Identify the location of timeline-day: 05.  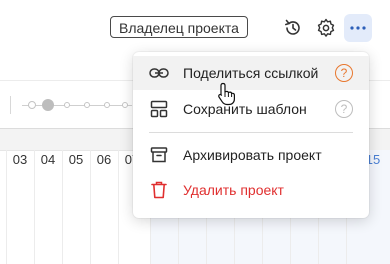
(76, 159).